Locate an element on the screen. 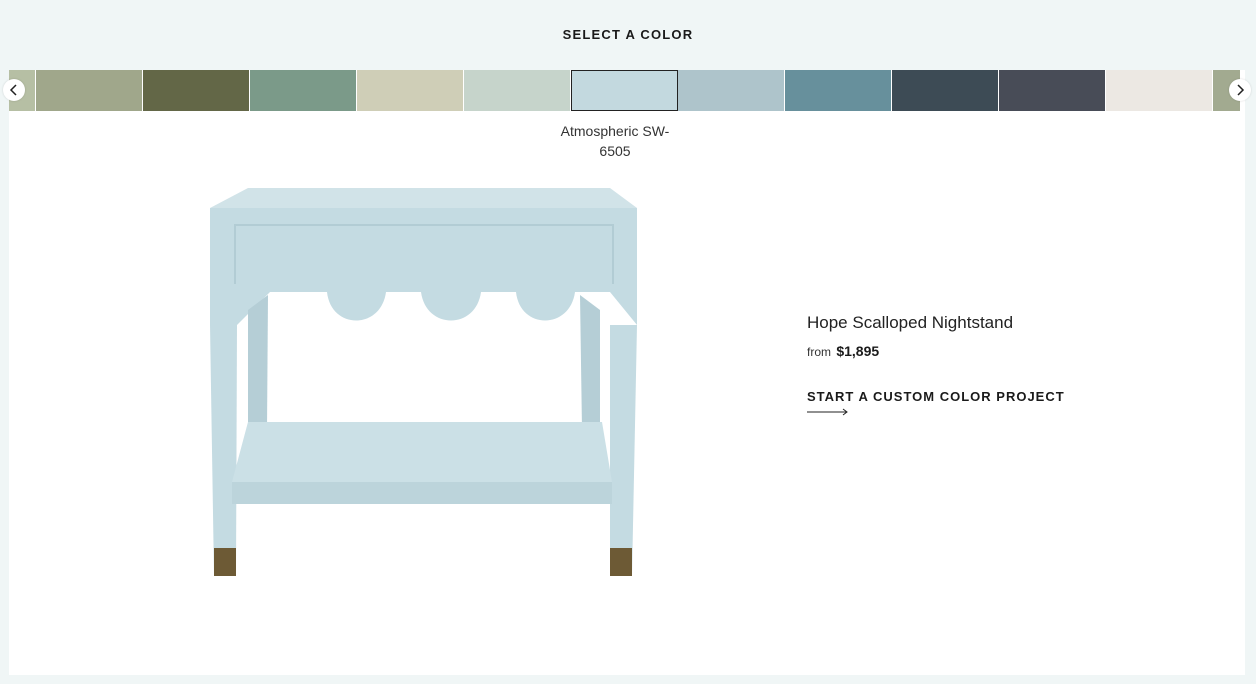  carousel-next-button is located at coordinates (1240, 90).